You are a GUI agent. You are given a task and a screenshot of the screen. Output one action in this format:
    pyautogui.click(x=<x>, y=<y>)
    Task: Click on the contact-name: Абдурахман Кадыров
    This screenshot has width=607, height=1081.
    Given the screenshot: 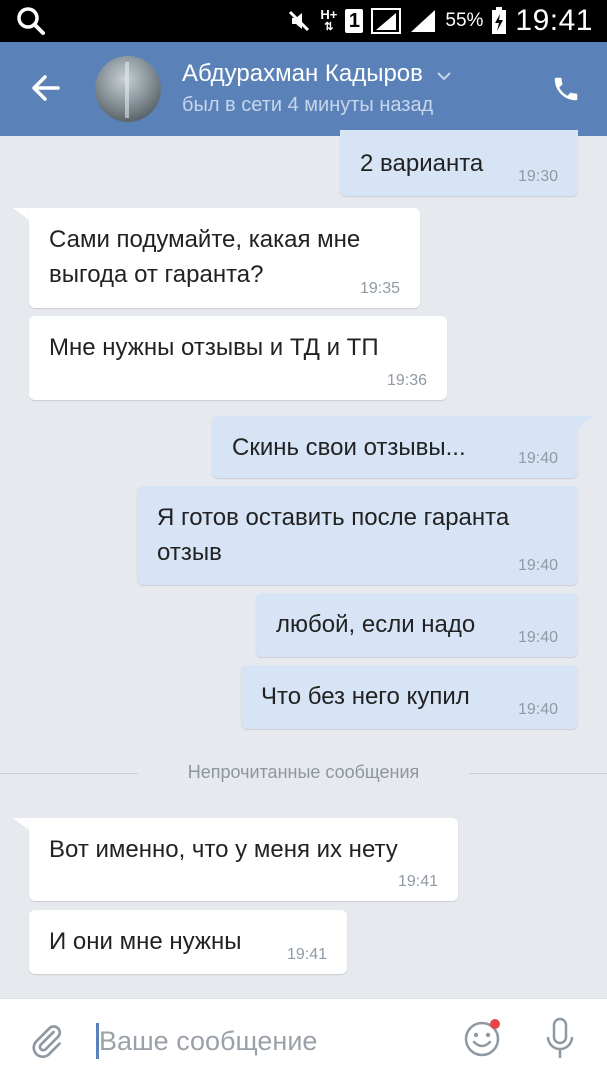 What is the action you would take?
    pyautogui.click(x=317, y=74)
    